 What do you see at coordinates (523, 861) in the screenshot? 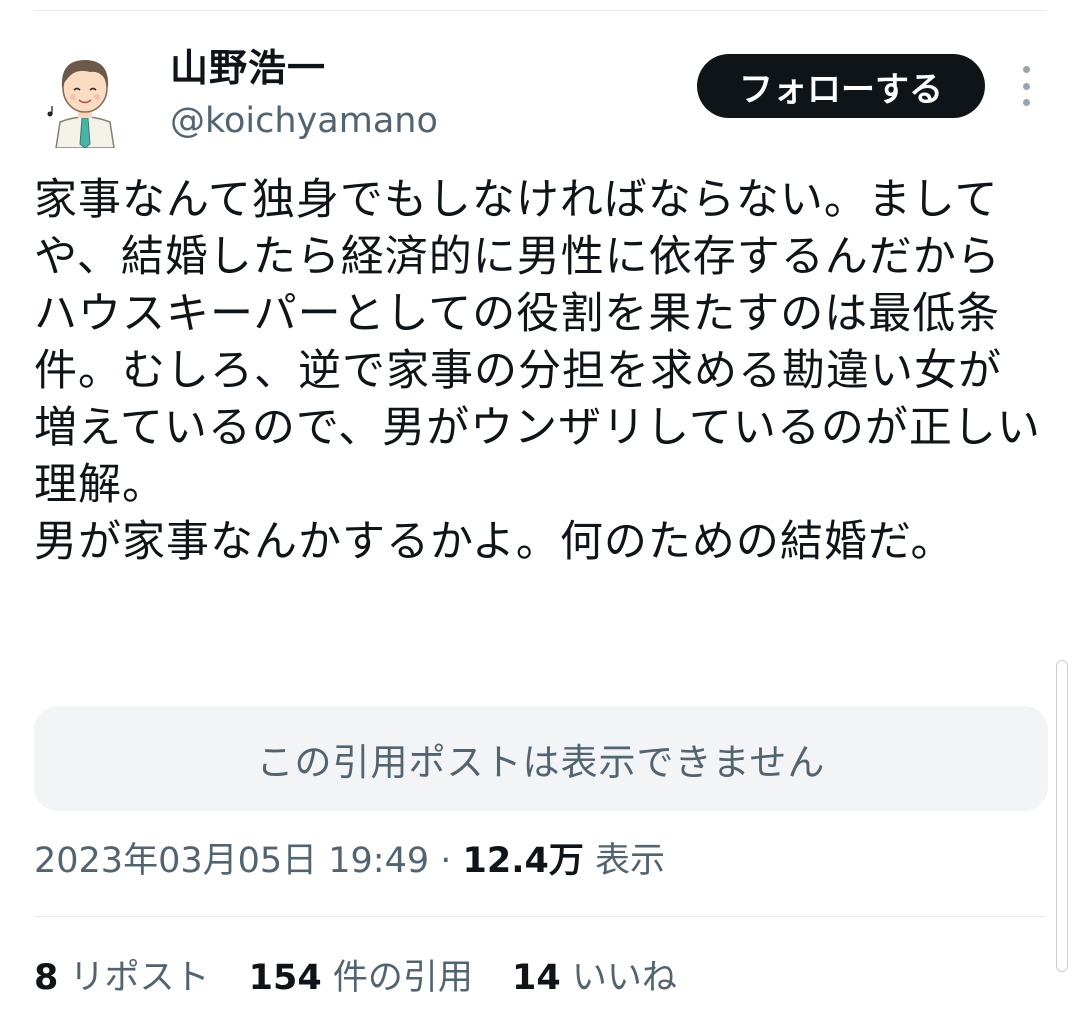
I see `views-count: 12.4万` at bounding box center [523, 861].